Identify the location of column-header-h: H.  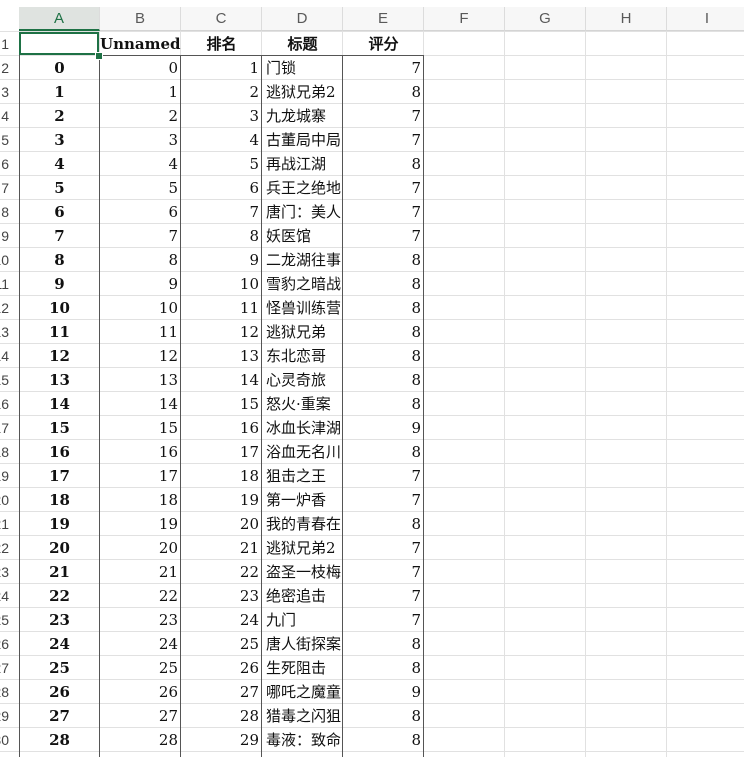
(626, 19).